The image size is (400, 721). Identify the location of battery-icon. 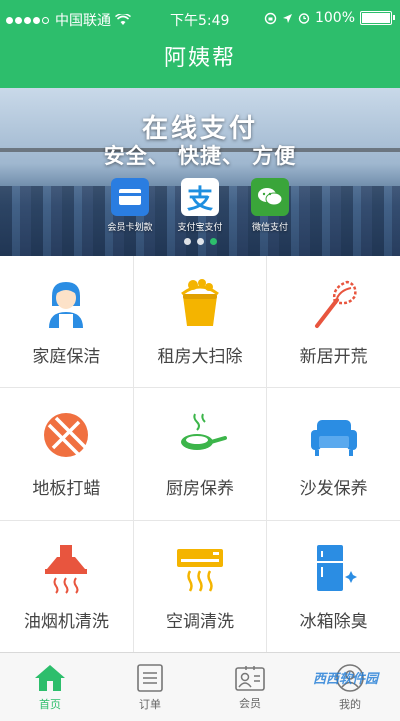
(377, 18).